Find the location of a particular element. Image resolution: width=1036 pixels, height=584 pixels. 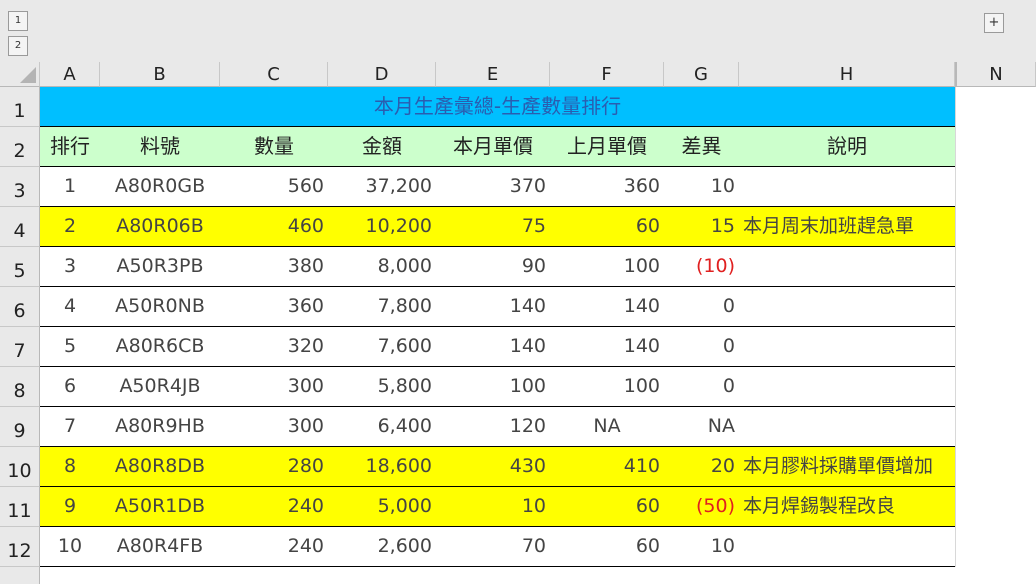

table-row: 1 A80R0GB 560 37,200 370 360 10 is located at coordinates (497, 187).